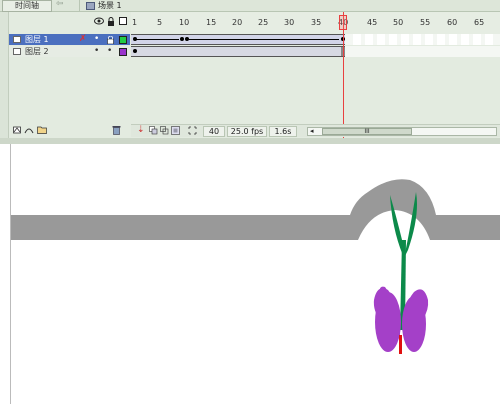  Describe the element at coordinates (250, 6) in the screenshot. I see `timeline-topbar: 时间轴 ⇦ 场景 1` at that location.